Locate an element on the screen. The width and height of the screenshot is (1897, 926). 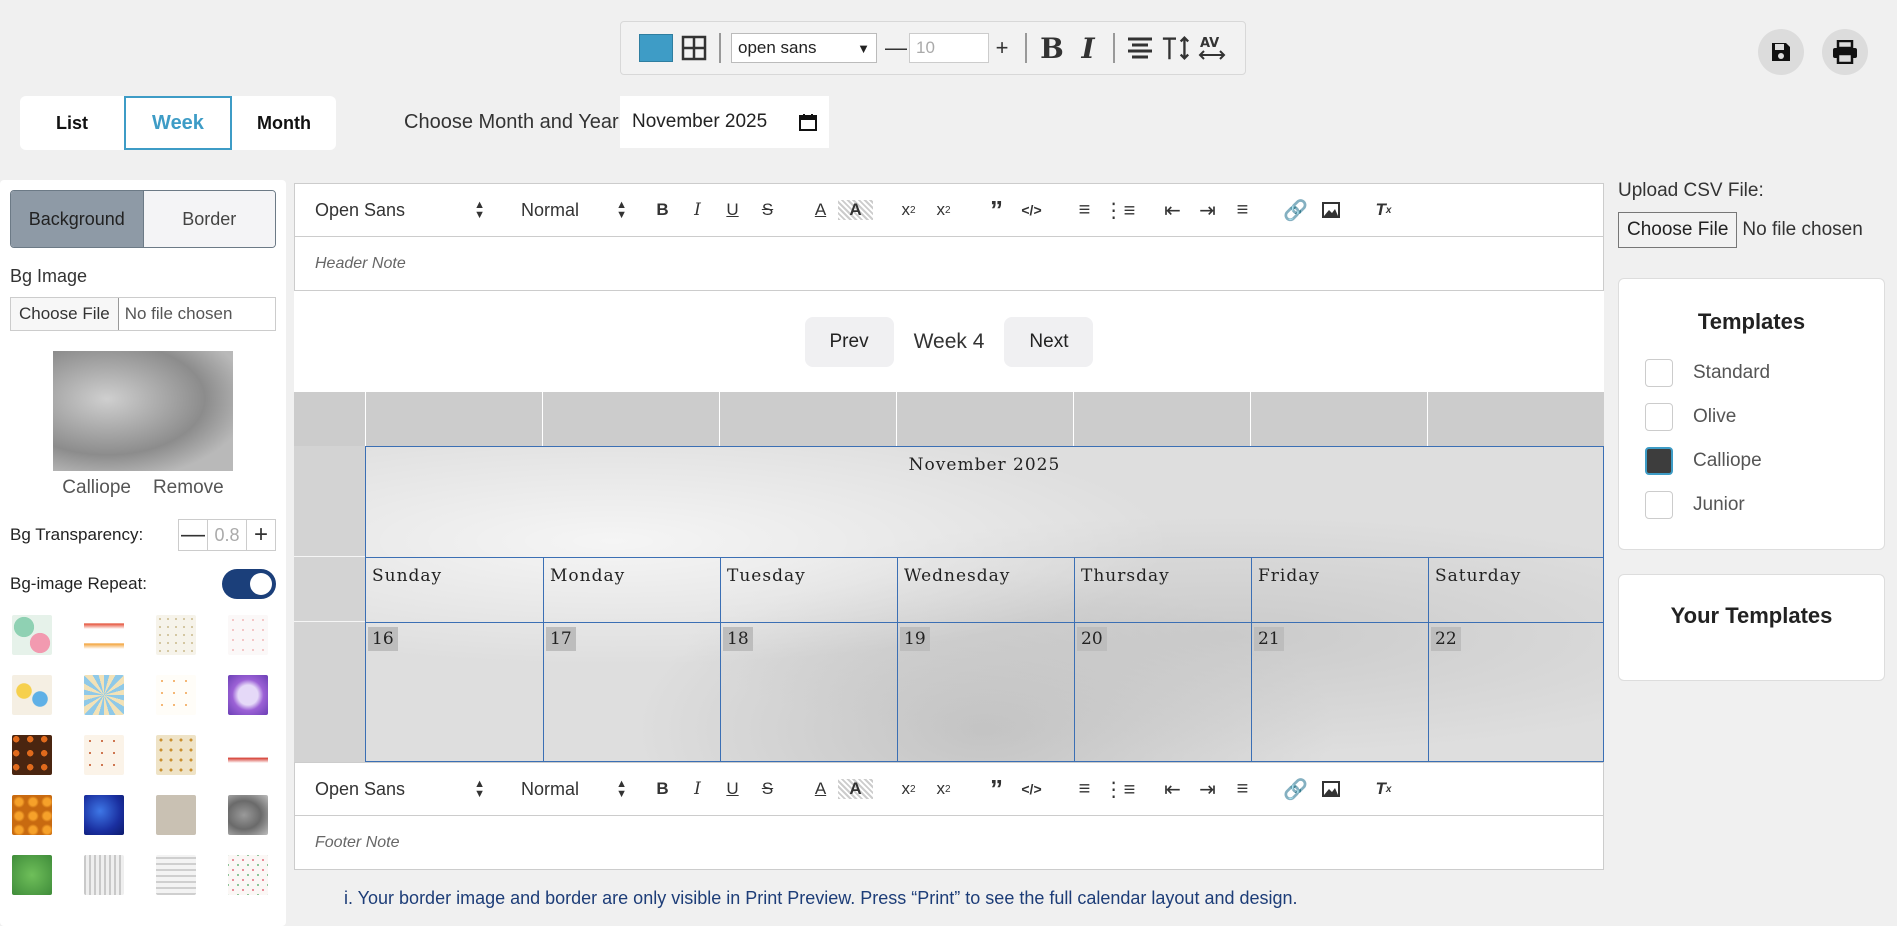
code-block-icon: </> is located at coordinates (1031, 789).